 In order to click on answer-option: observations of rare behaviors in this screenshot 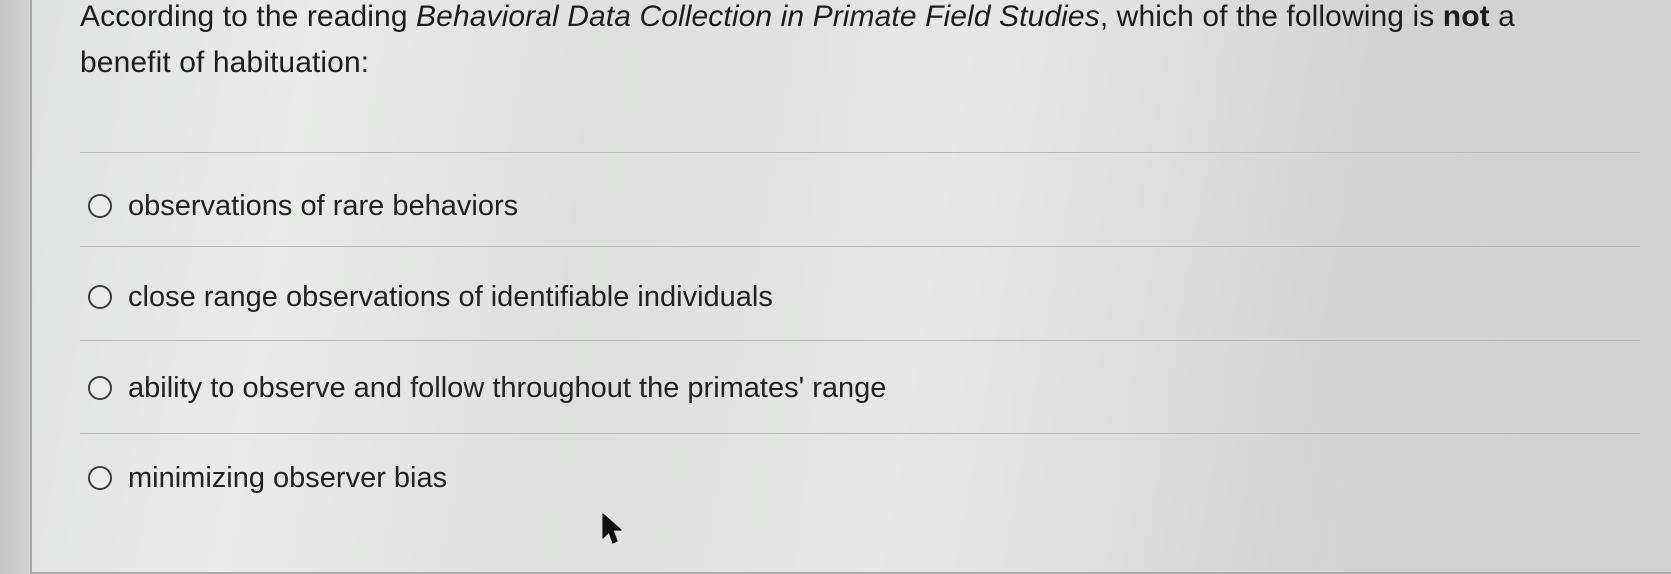, I will do `click(303, 206)`.